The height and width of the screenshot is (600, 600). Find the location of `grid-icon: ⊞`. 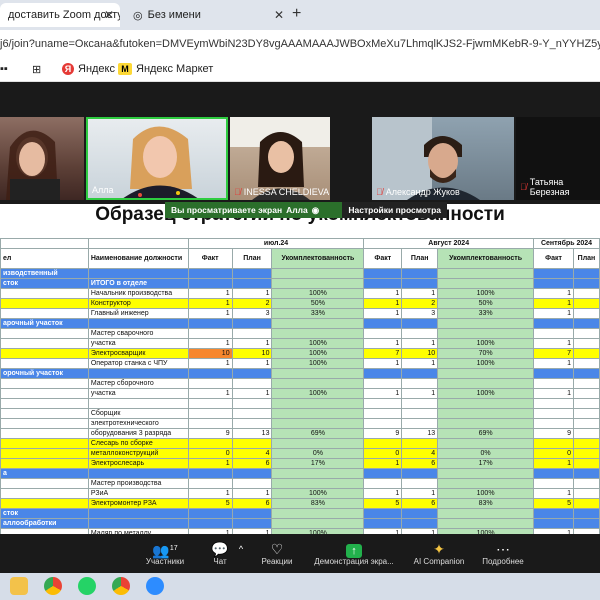

grid-icon: ⊞ is located at coordinates (36, 69).